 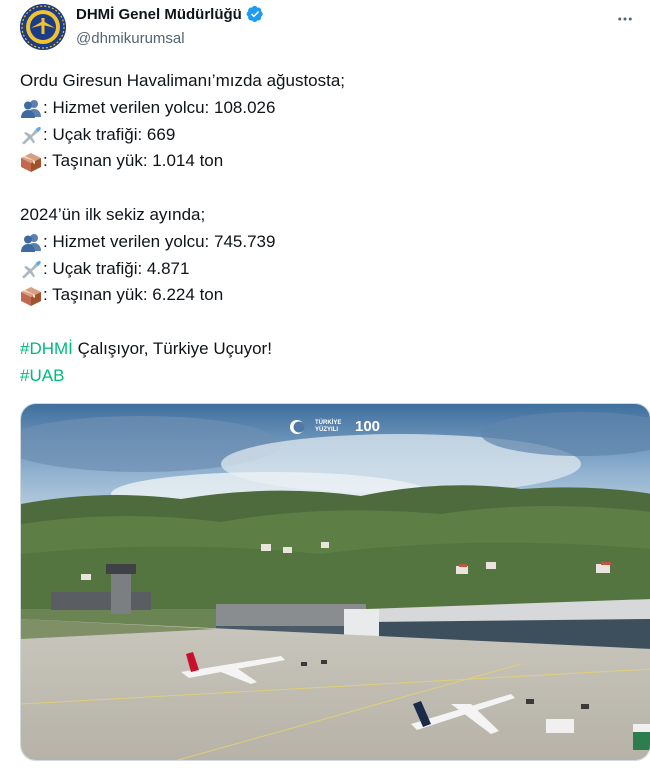 I want to click on handle: @dhmikurumsal, so click(x=130, y=38).